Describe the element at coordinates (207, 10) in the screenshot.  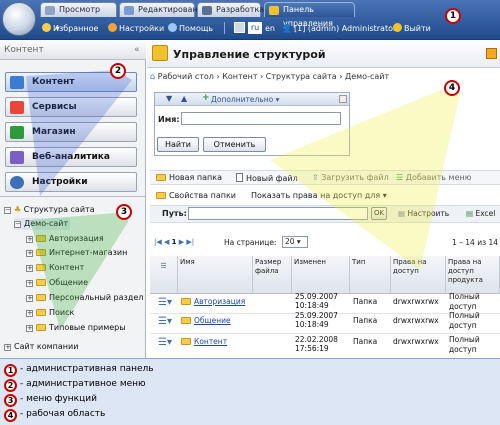
I see `develop-icon` at that location.